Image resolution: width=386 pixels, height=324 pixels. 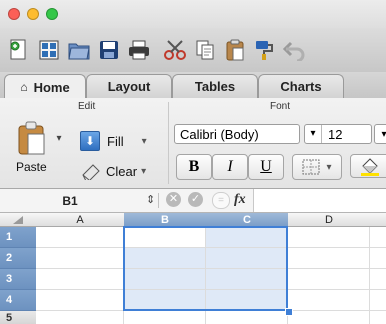 I want to click on tab-tables: Tables, so click(x=215, y=86).